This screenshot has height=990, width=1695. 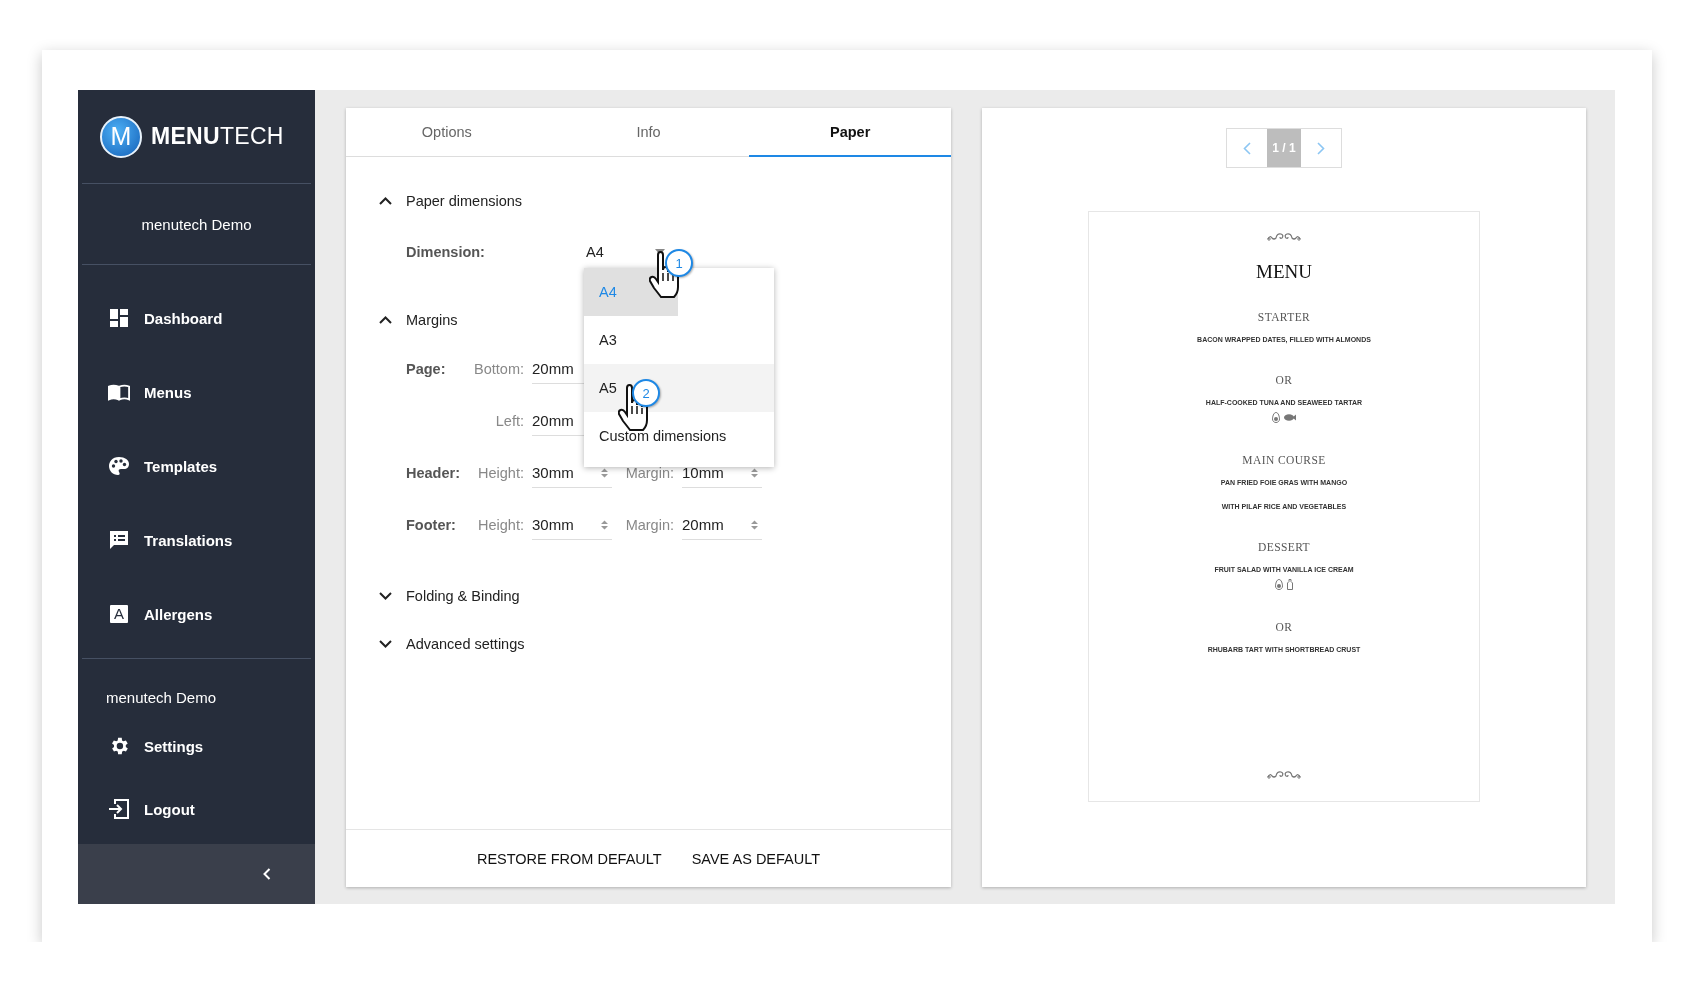 I want to click on letter-icon: A, so click(x=119, y=614).